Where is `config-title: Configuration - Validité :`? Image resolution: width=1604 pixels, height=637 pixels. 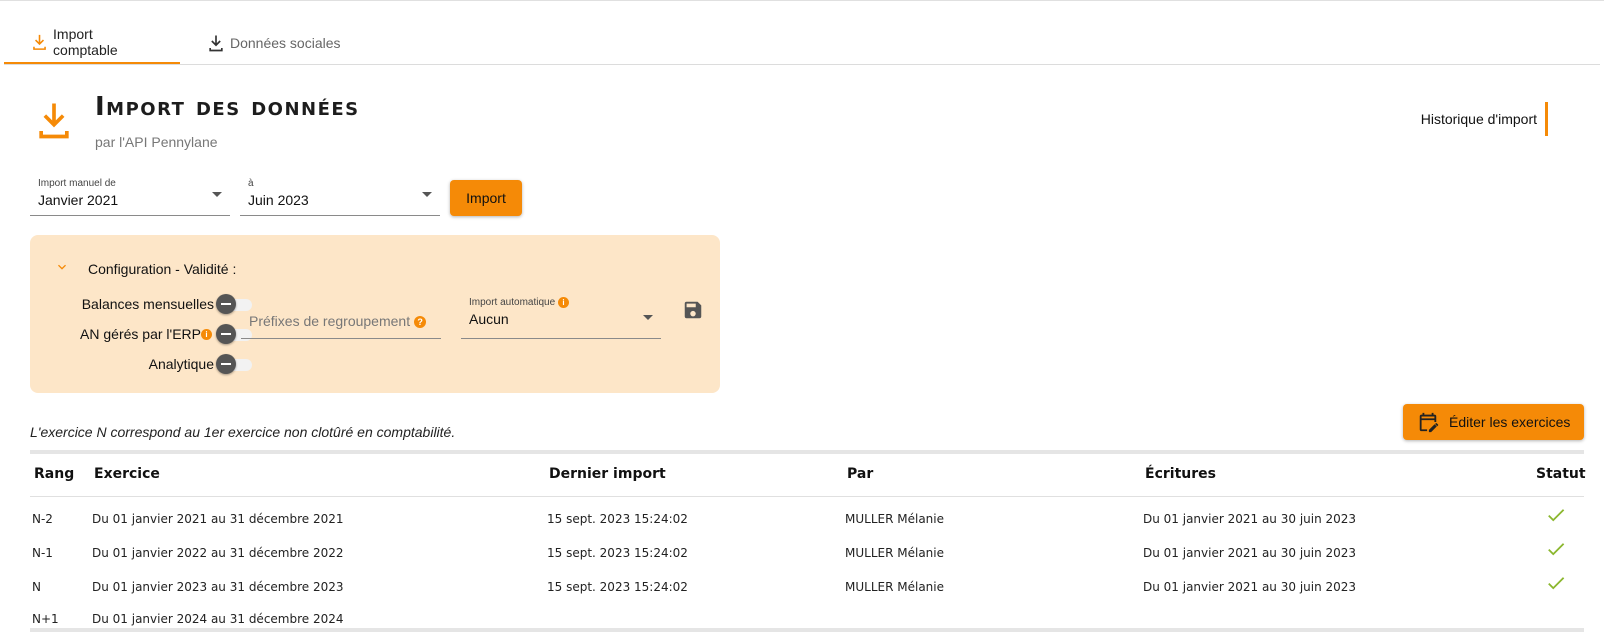
config-title: Configuration - Validité : is located at coordinates (162, 269).